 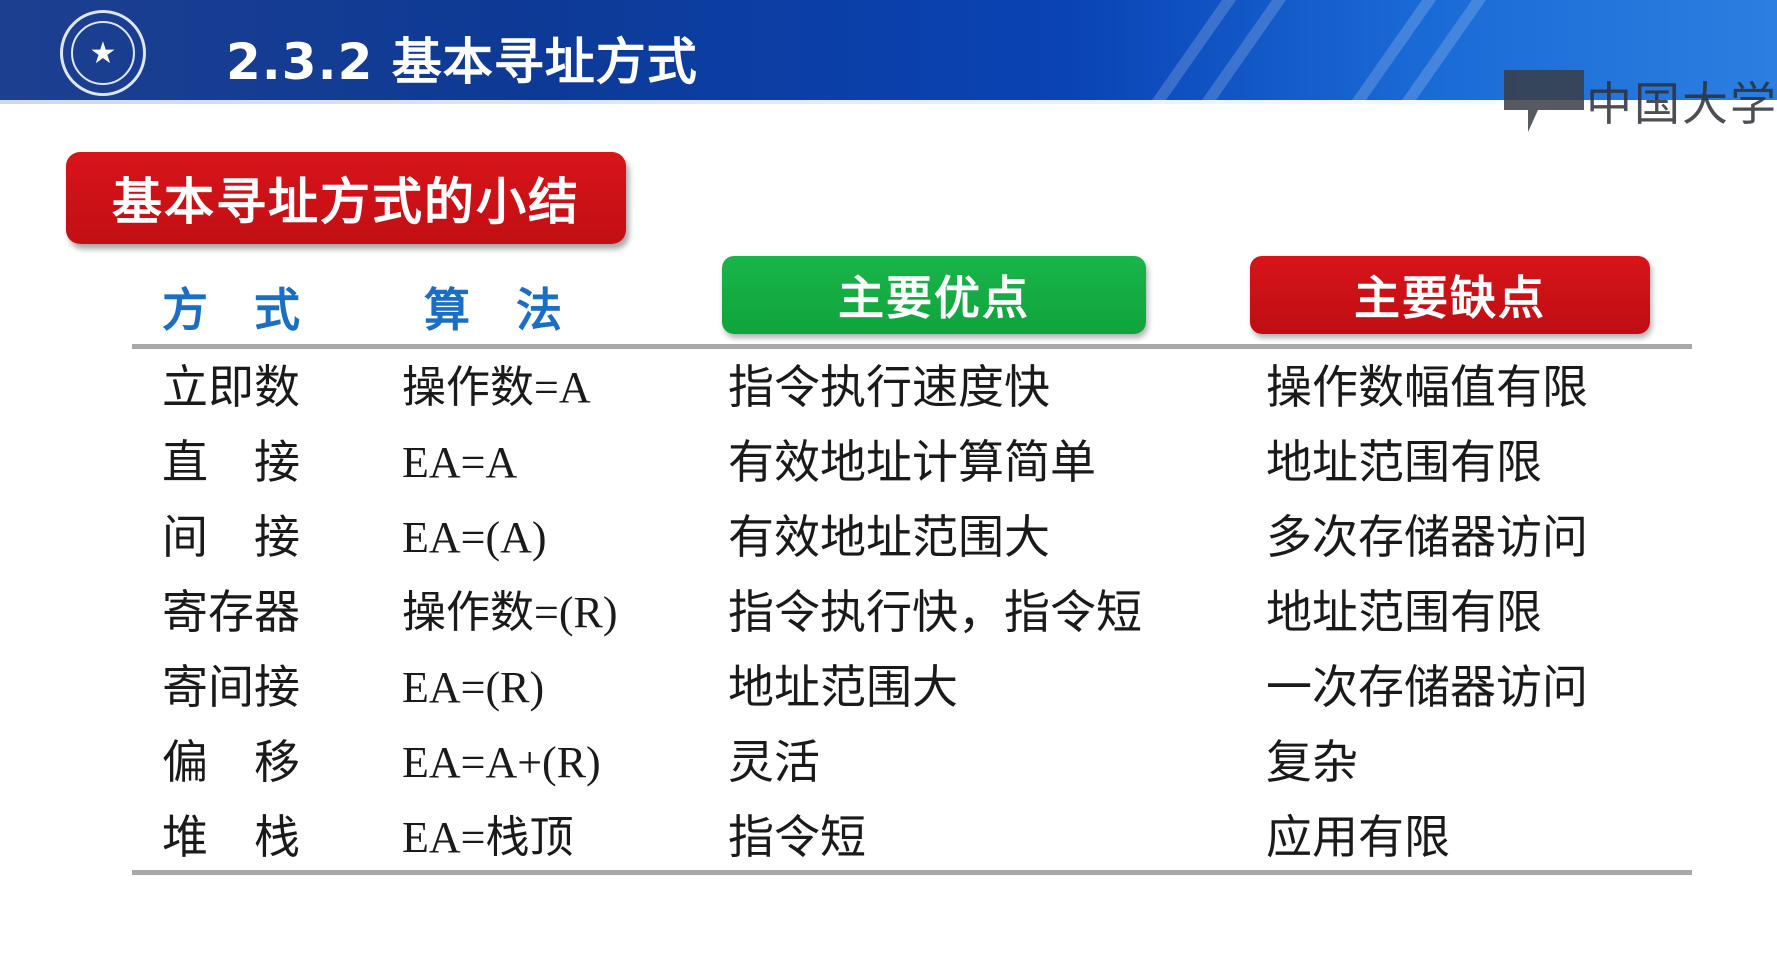 I want to click on cell-algorithm: EA=(R), so click(x=473, y=687).